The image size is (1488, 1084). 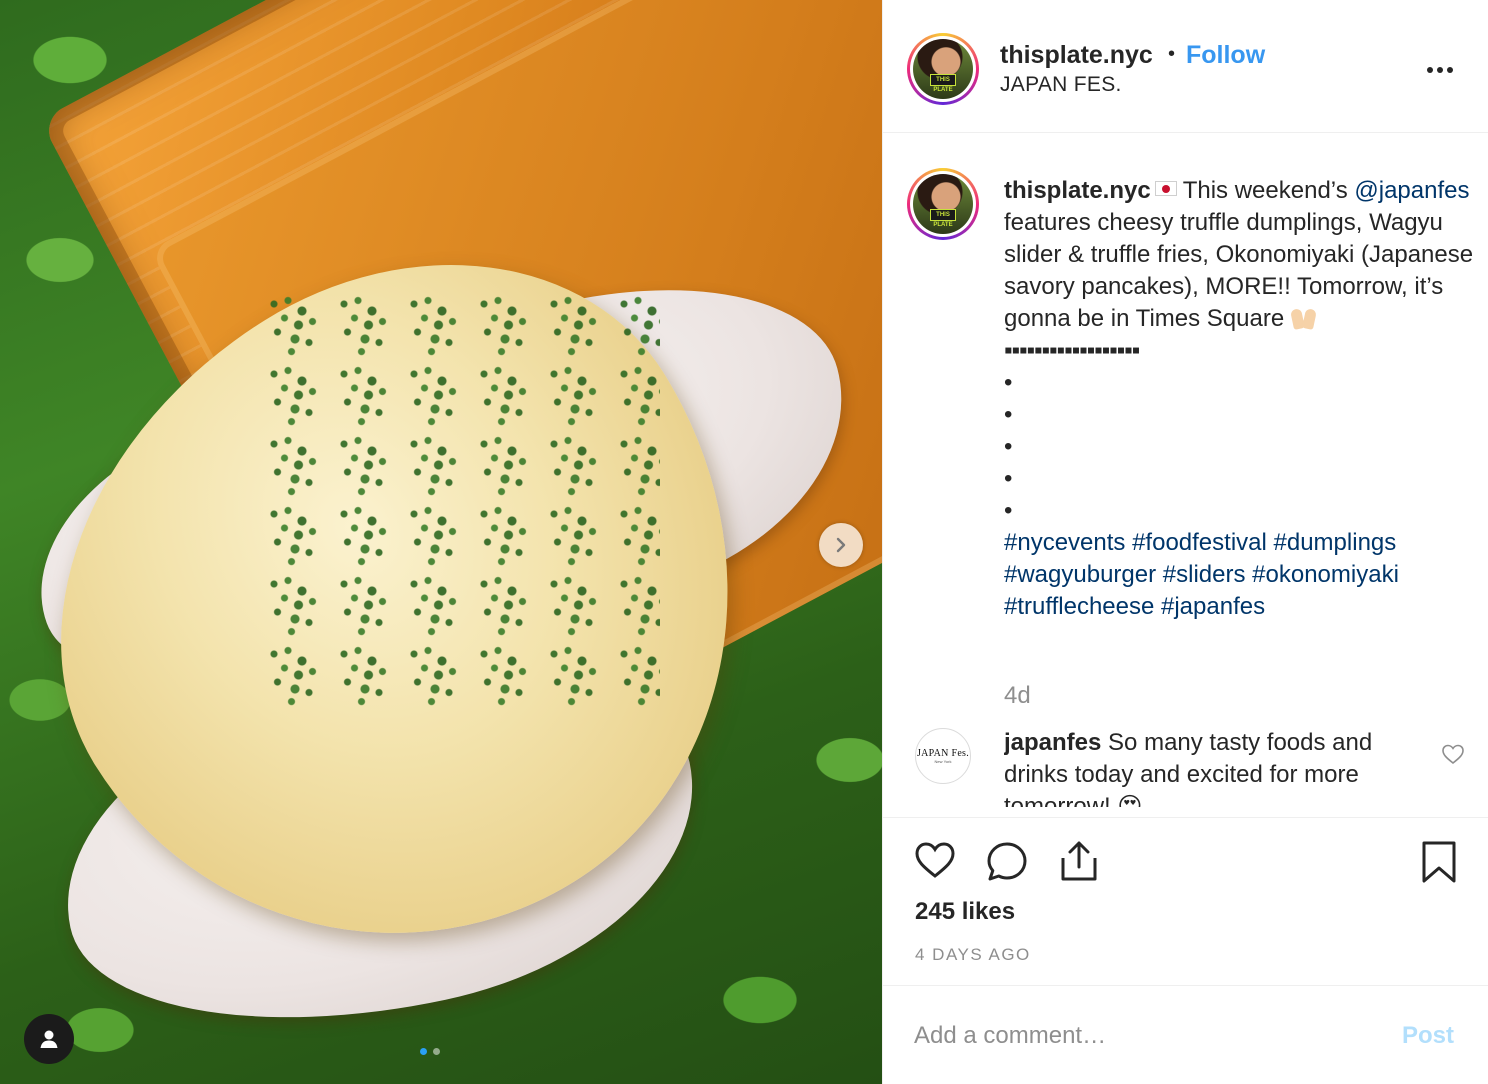 I want to click on share-icon, so click(x=1079, y=861).